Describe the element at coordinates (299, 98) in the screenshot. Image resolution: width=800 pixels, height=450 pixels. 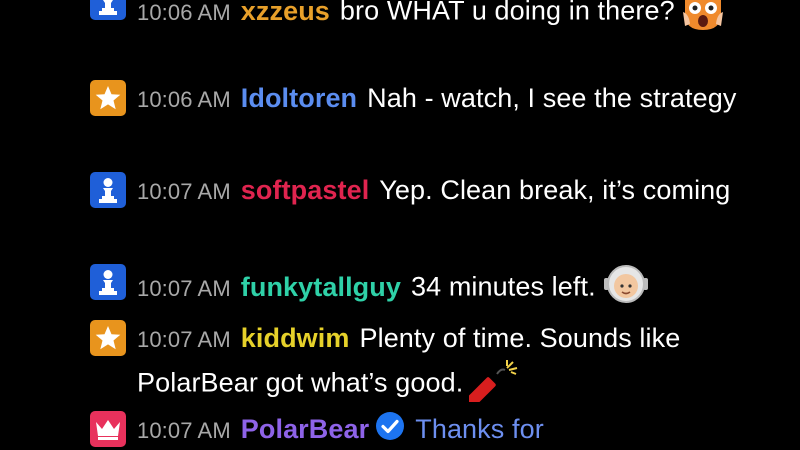
I see `message-username: Idoltoren` at that location.